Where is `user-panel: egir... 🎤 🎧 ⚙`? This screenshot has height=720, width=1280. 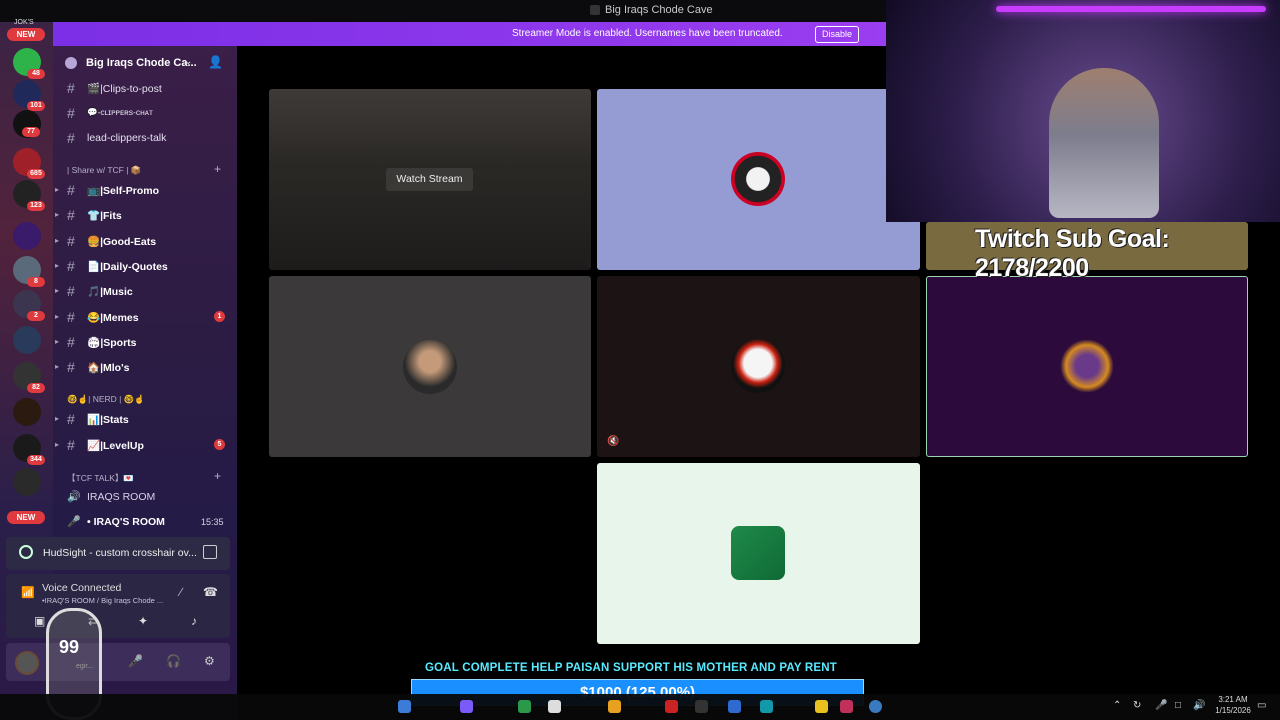
user-panel: egir... 🎤 🎧 ⚙ is located at coordinates (118, 662).